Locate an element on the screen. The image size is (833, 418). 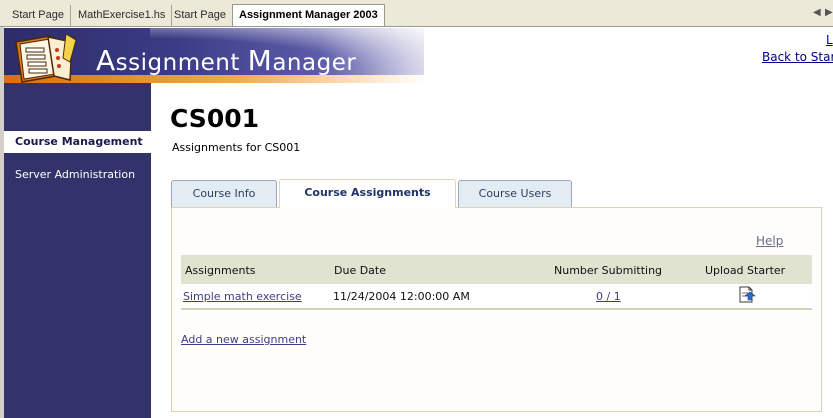
assignment-due-date: 11/24/2004 12:00:00 AM is located at coordinates (401, 296).